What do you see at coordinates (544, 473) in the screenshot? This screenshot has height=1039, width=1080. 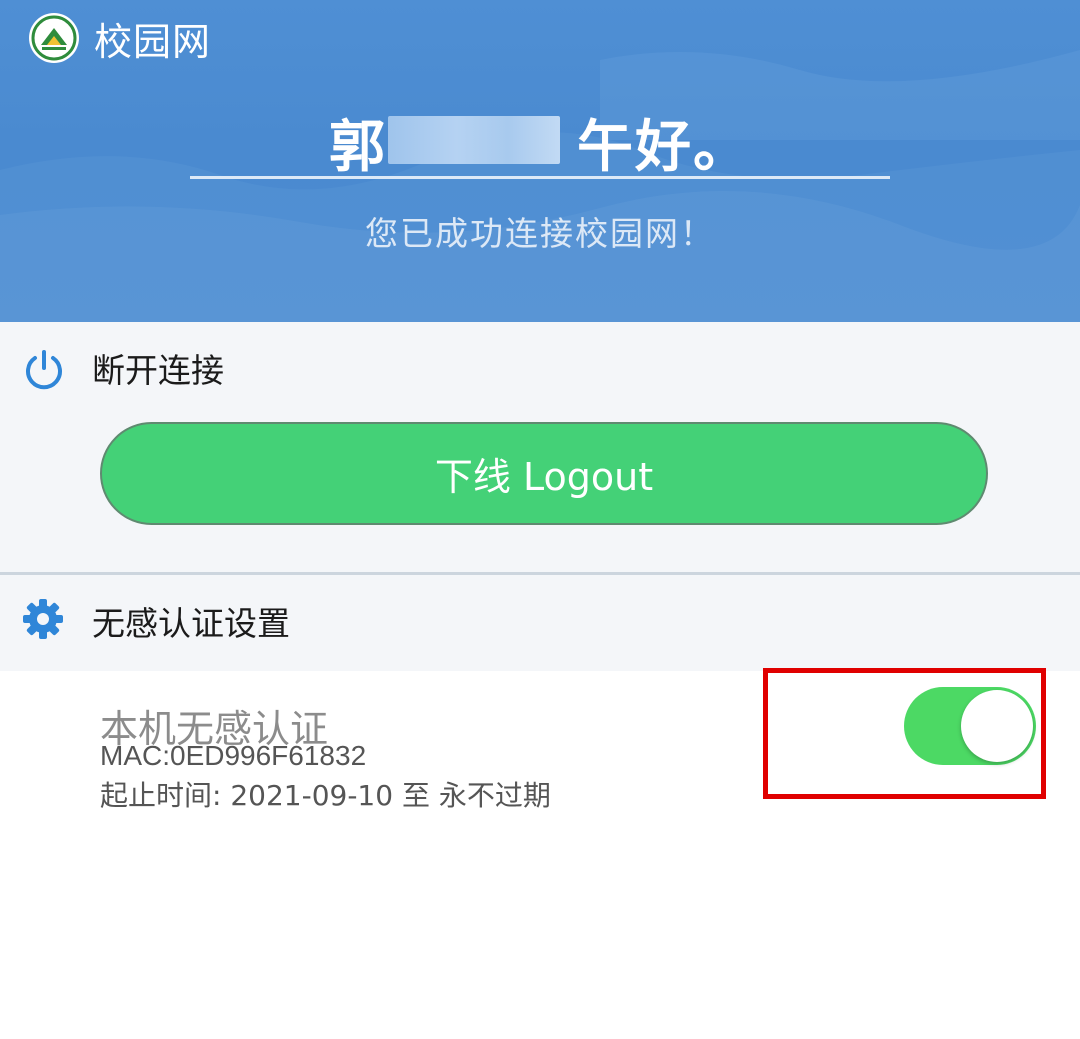 I see `logout-button: 下线 Logout` at bounding box center [544, 473].